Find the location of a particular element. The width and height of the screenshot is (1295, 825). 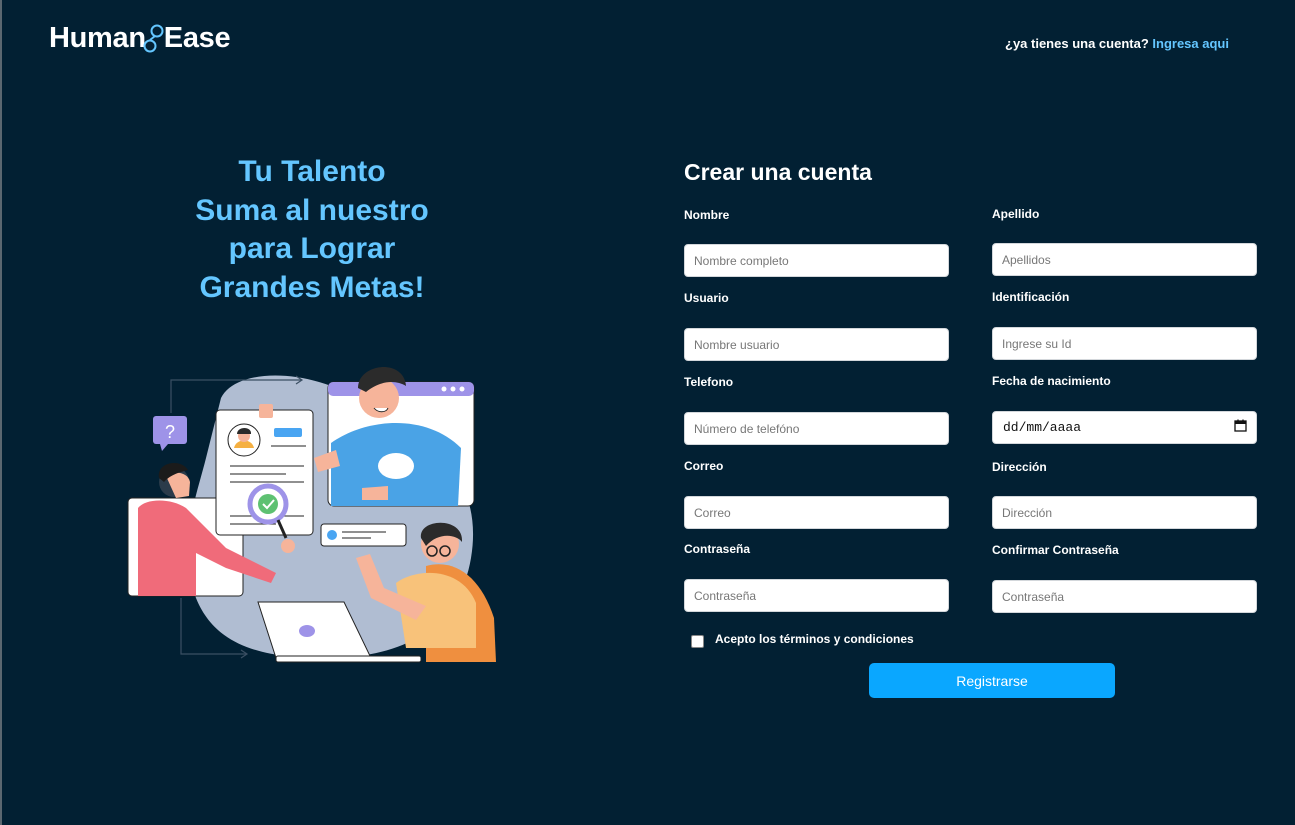

usuario-input is located at coordinates (816, 344).